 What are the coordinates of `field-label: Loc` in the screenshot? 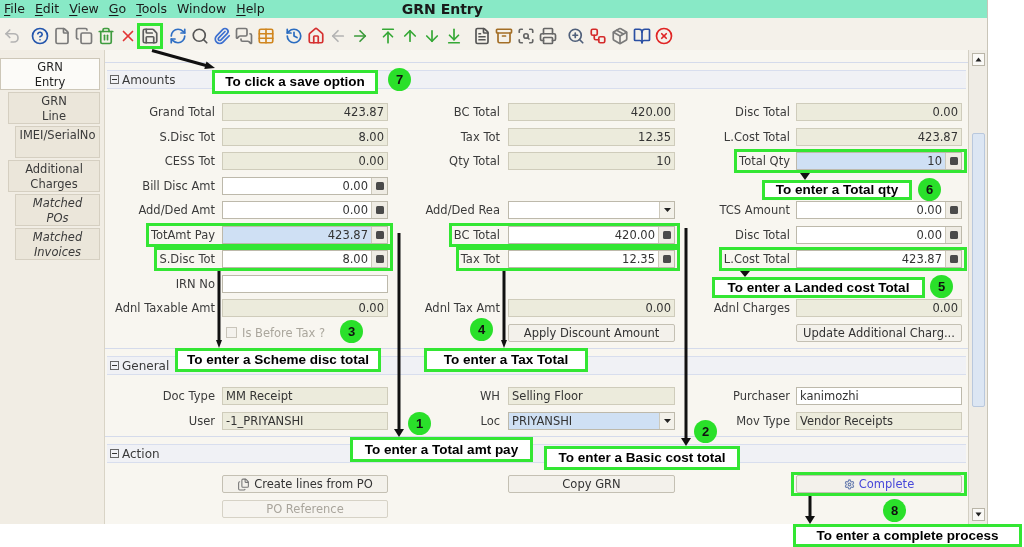 It's located at (490, 420).